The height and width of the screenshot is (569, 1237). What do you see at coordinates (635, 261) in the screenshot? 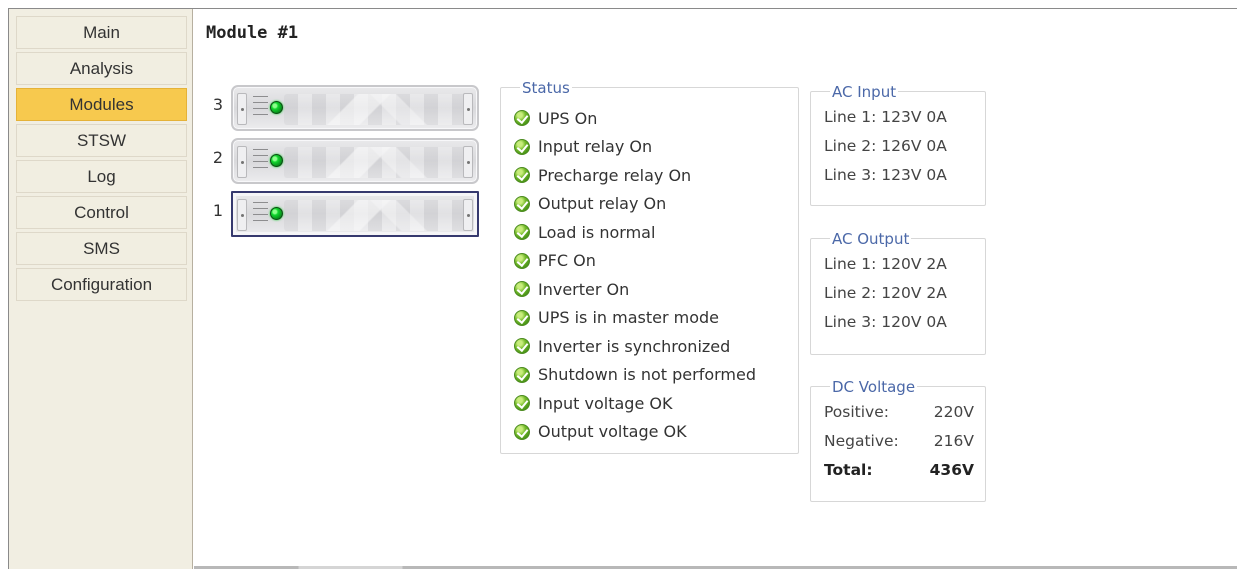
I see `status-item: PFC On` at bounding box center [635, 261].